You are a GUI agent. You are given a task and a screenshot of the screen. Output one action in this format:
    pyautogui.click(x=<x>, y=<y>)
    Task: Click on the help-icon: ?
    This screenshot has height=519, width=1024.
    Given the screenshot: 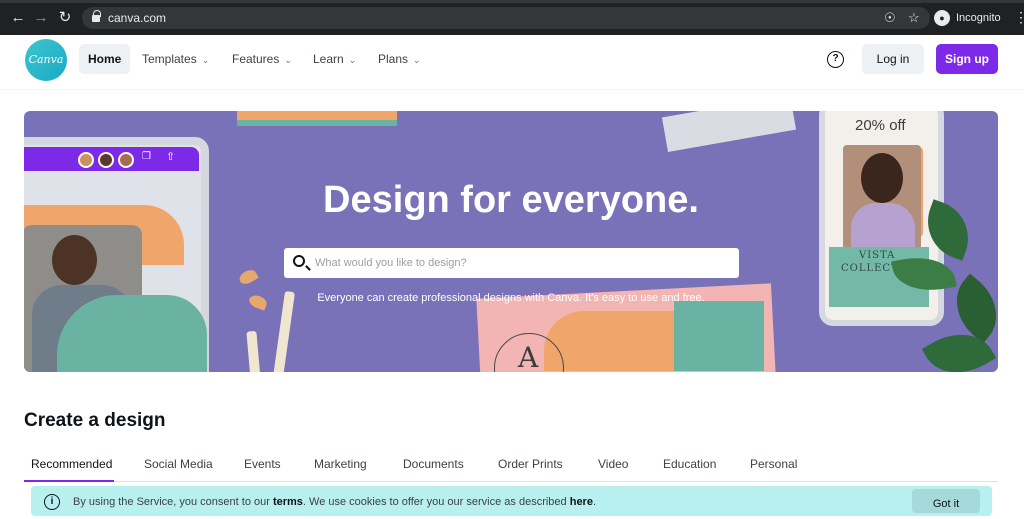 What is the action you would take?
    pyautogui.click(x=835, y=59)
    